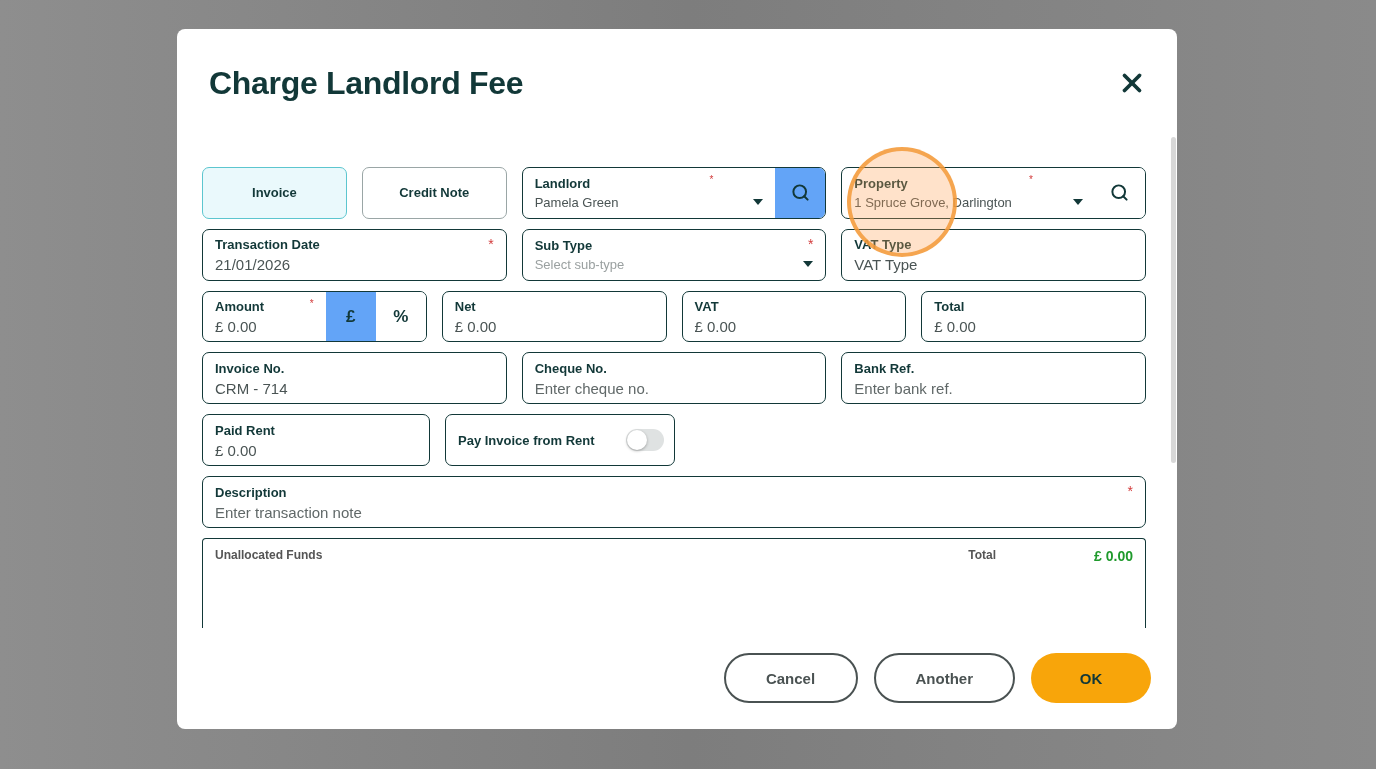 The image size is (1376, 769). I want to click on toggle-label: Pay Invoice from Rent, so click(526, 440).